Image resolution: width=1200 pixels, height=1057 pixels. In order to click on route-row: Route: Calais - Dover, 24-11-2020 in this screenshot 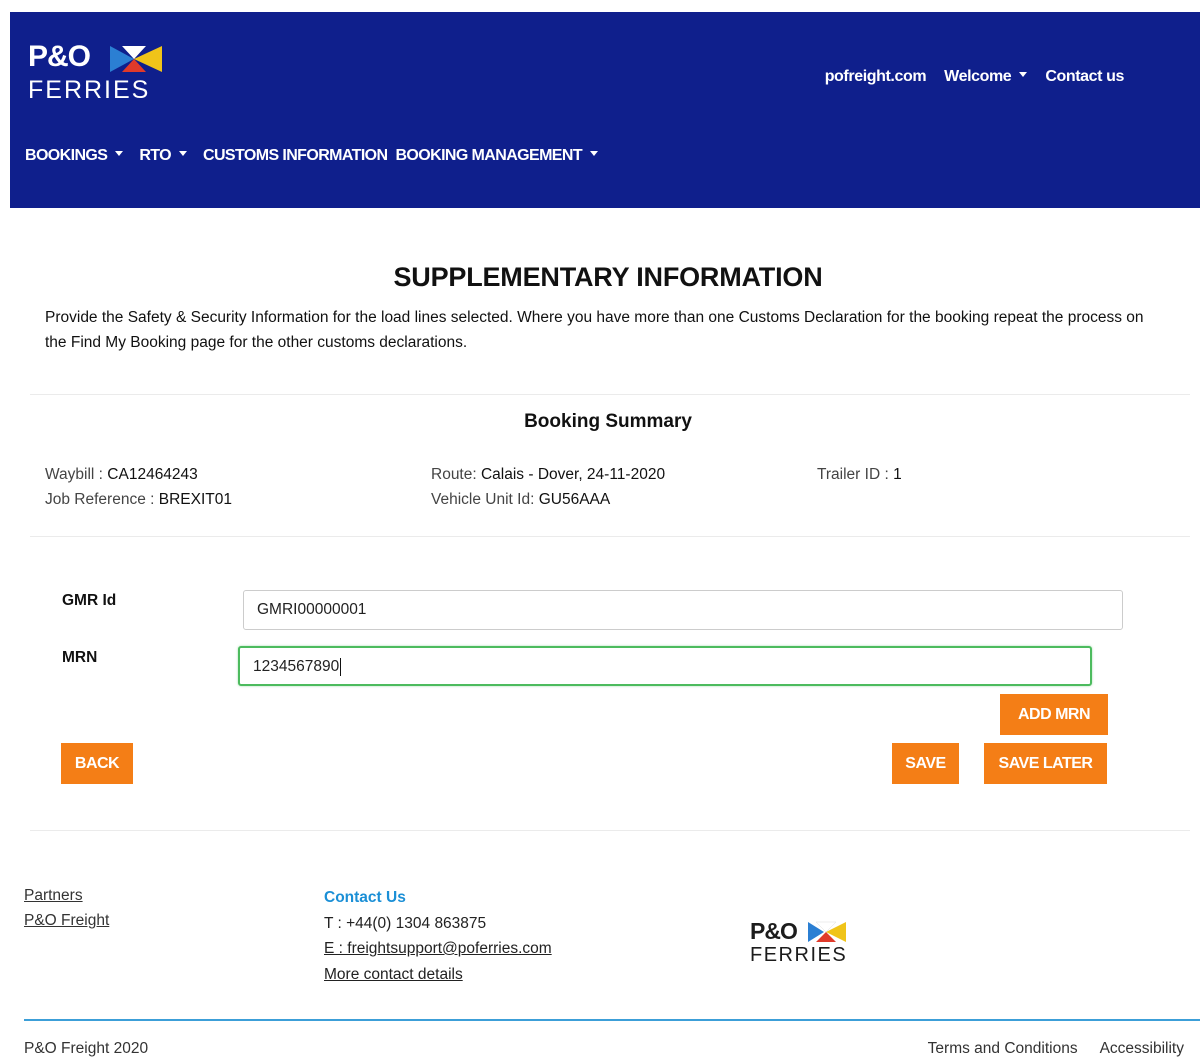, I will do `click(548, 474)`.